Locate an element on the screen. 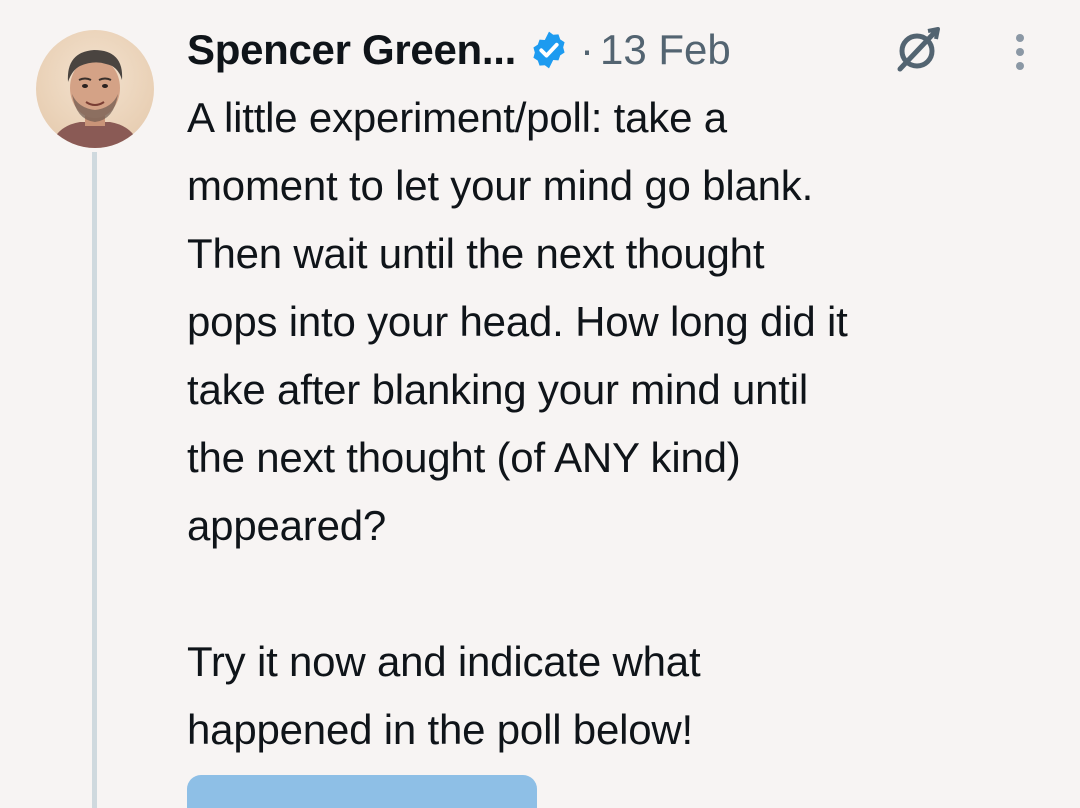 This screenshot has width=1080, height=808. thread-connector-line is located at coordinates (94, 480).